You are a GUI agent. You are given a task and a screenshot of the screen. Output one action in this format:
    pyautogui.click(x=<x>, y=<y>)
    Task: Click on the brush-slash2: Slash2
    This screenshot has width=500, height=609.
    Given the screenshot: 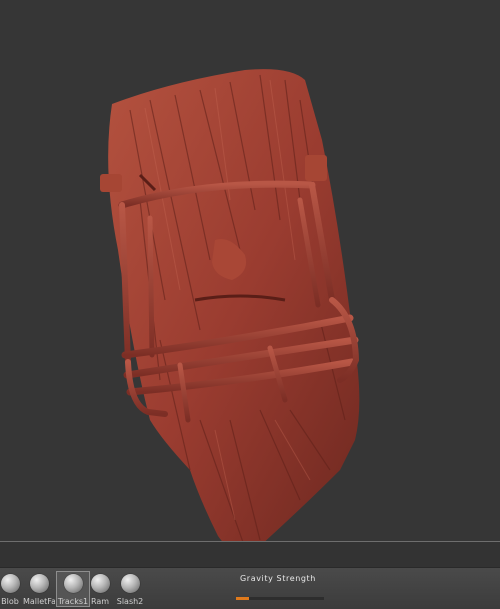 What is the action you would take?
    pyautogui.click(x=130, y=590)
    